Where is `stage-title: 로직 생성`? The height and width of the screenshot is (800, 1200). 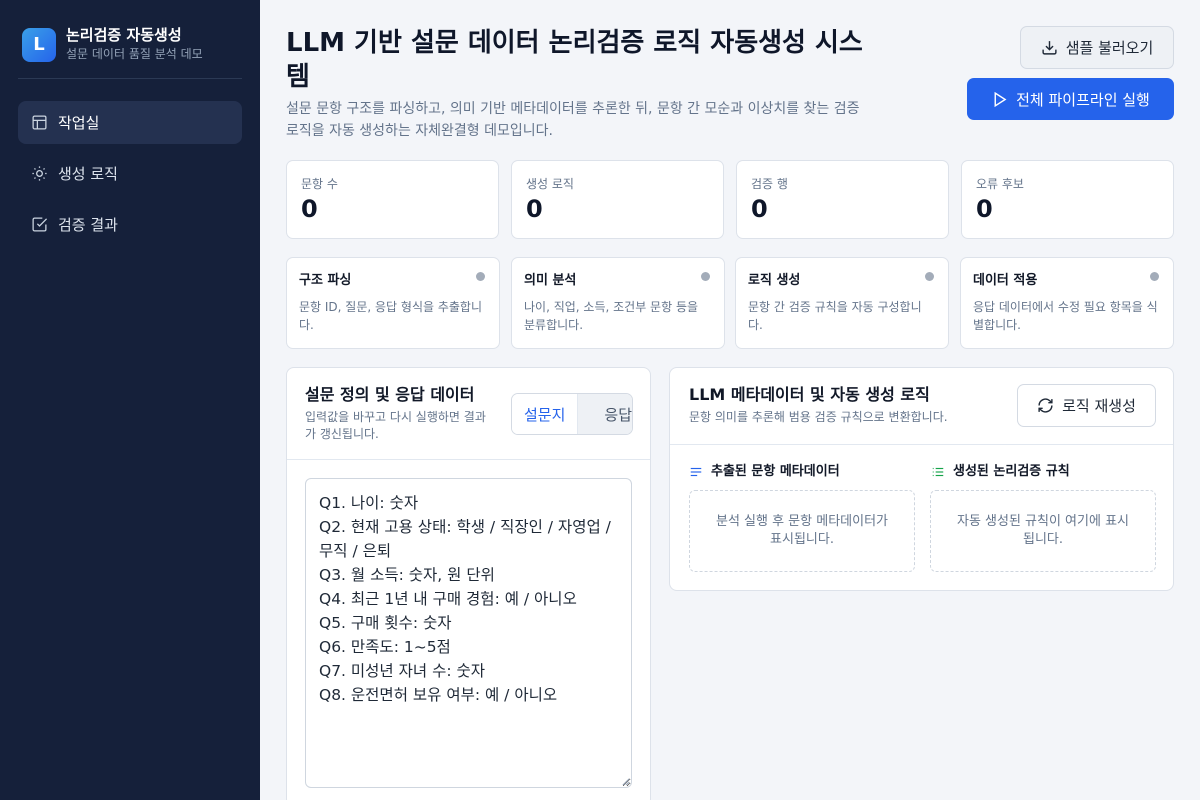 stage-title: 로직 생성 is located at coordinates (774, 280).